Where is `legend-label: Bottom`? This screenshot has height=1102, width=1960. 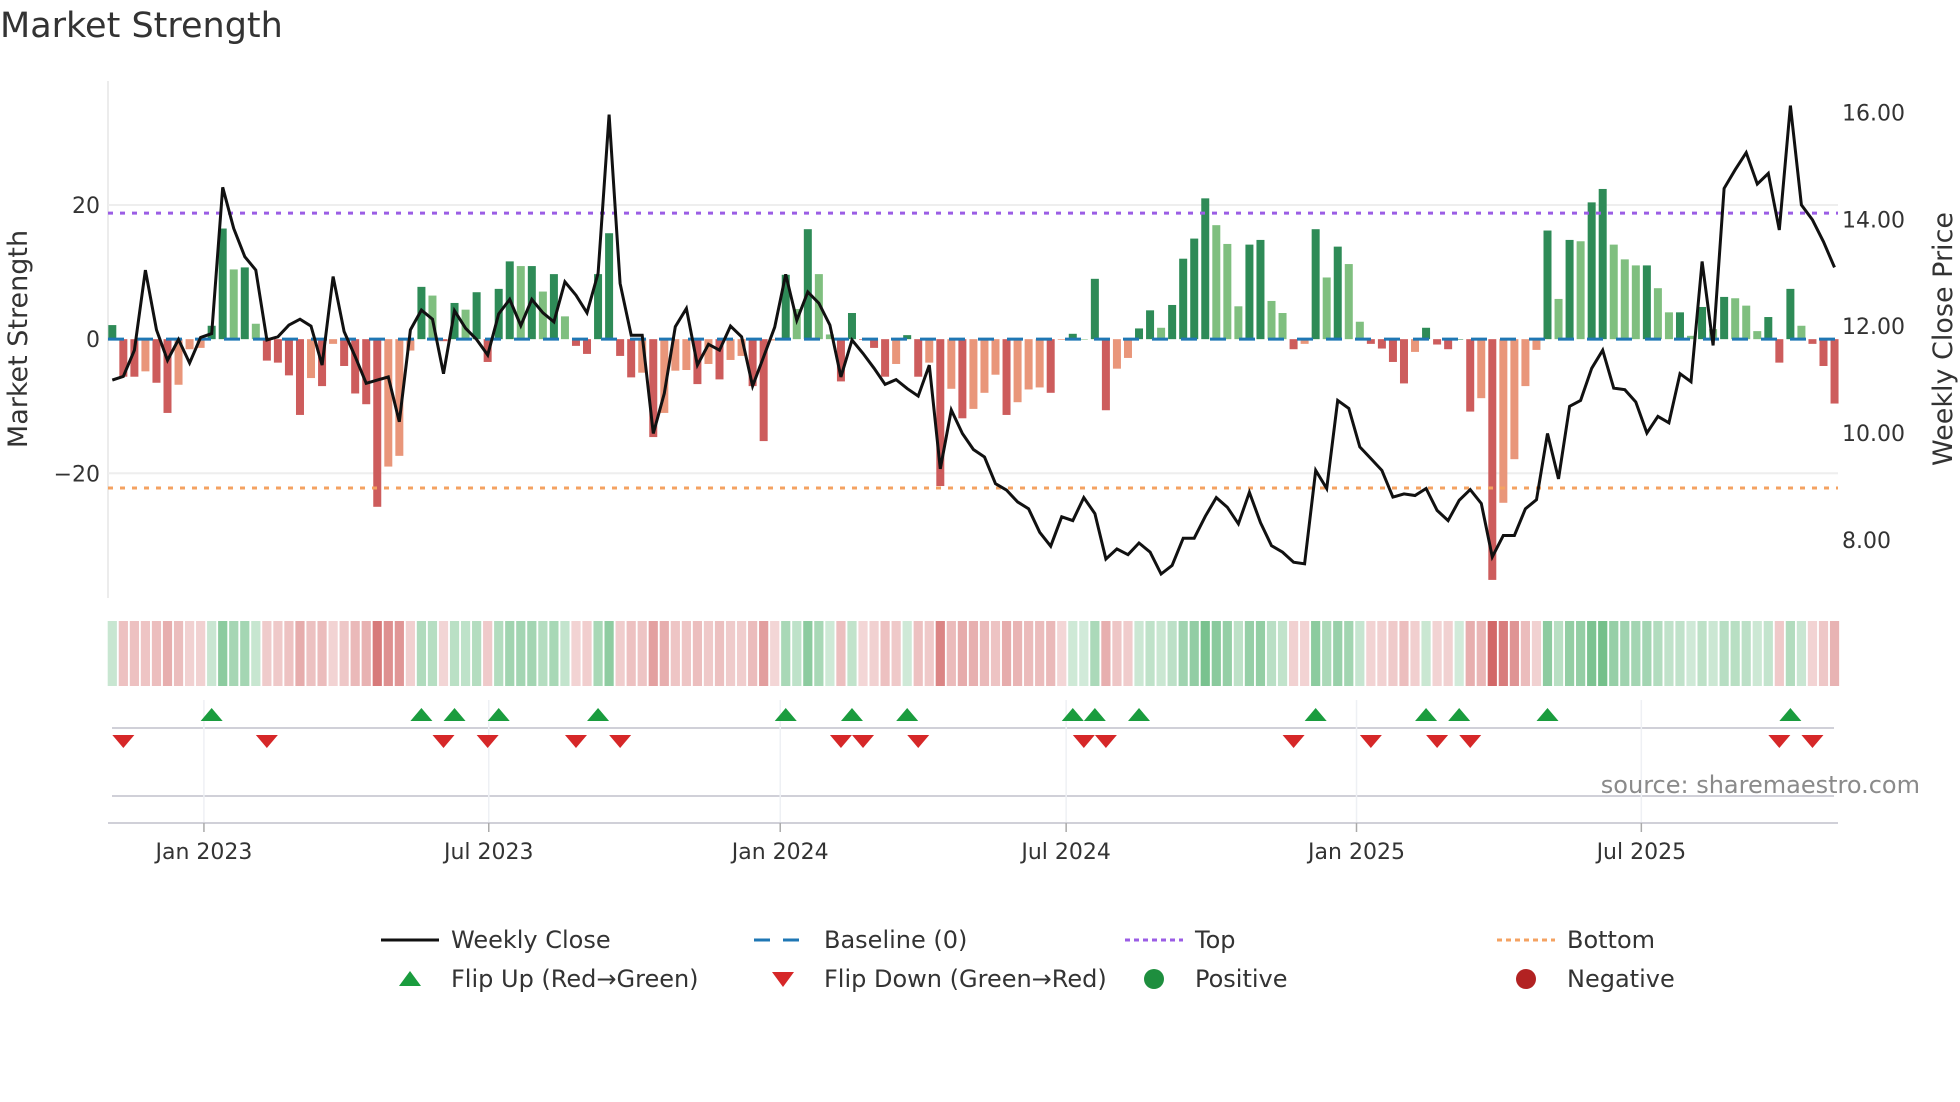
legend-label: Bottom is located at coordinates (1611, 940).